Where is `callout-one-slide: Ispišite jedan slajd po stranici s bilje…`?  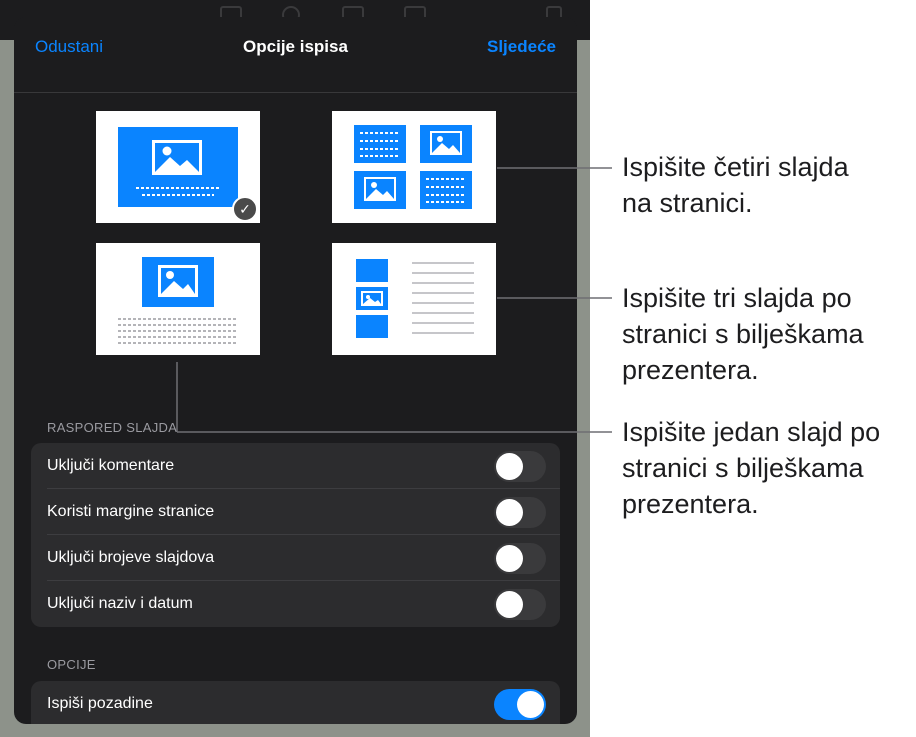
callout-one-slide: Ispišite jedan slajd po stranici s bilje… is located at coordinates (751, 468).